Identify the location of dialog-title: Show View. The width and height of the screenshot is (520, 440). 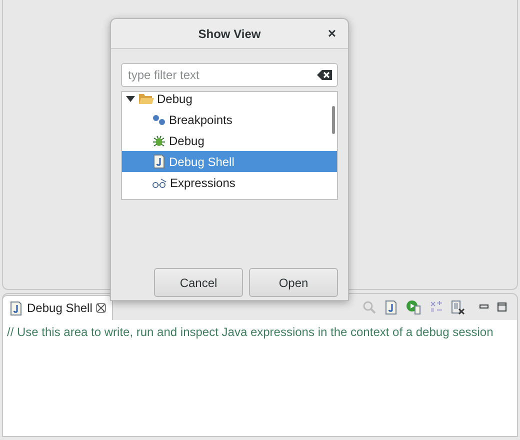
(229, 34).